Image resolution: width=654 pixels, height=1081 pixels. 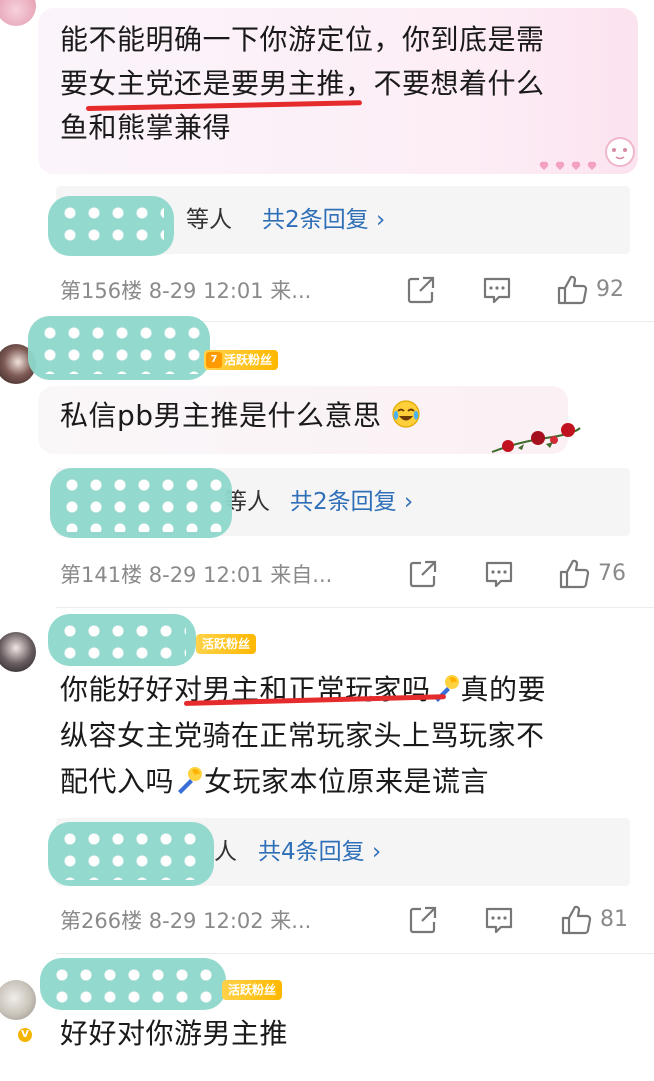 What do you see at coordinates (536, 438) in the screenshot?
I see `roses-decoration` at bounding box center [536, 438].